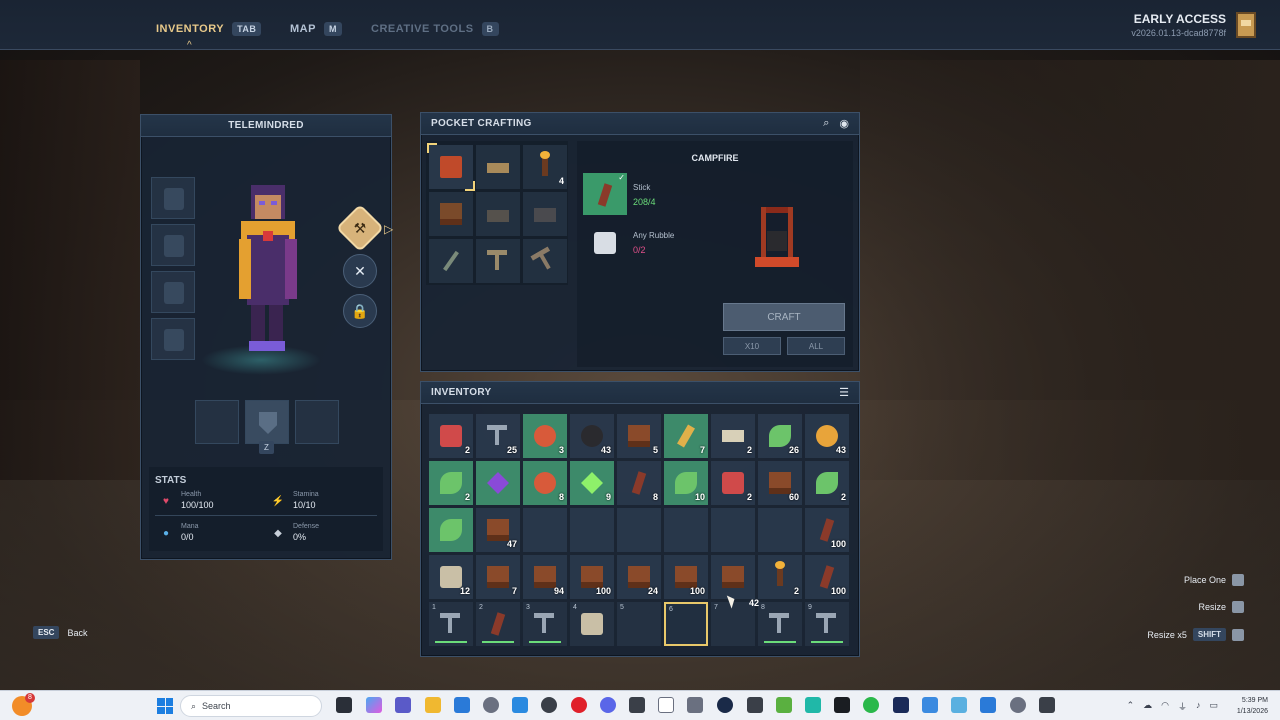 The width and height of the screenshot is (1280, 720). I want to click on tab-map: MAP M, so click(316, 29).